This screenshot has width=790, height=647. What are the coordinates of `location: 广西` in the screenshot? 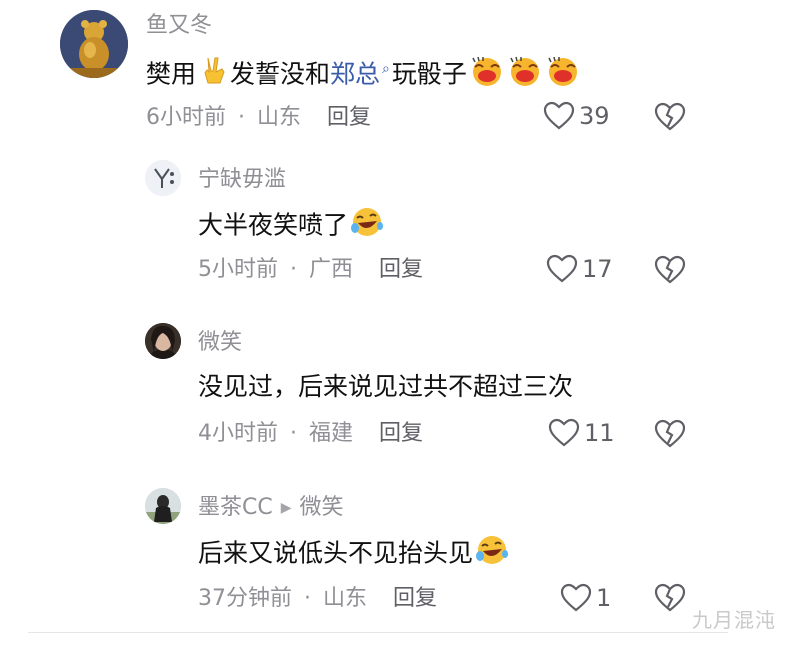 It's located at (331, 269).